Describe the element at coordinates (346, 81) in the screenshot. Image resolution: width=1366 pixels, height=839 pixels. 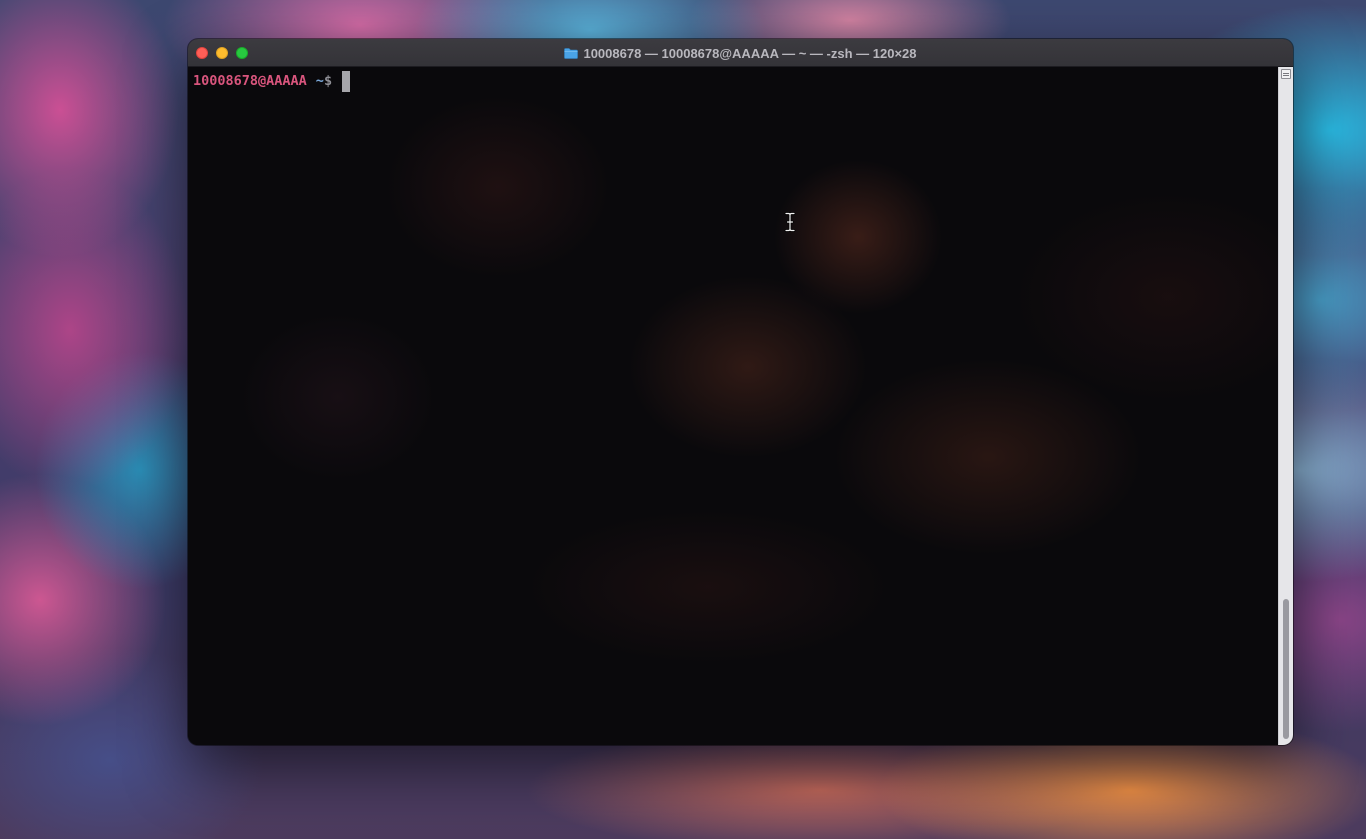
I see `text-cursor` at that location.